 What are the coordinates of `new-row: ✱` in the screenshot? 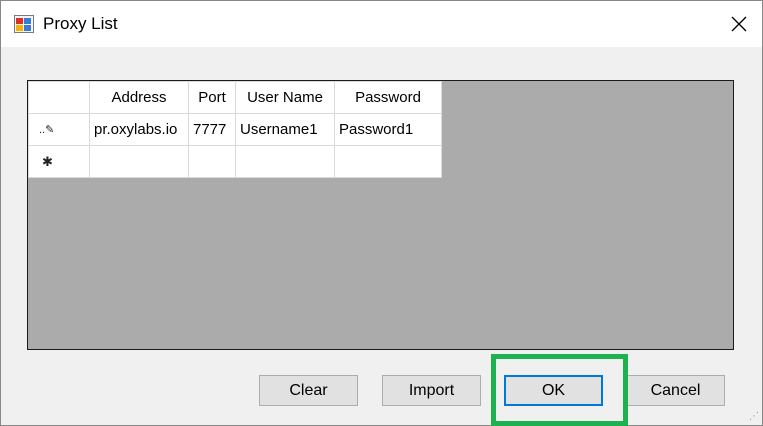 It's located at (235, 161).